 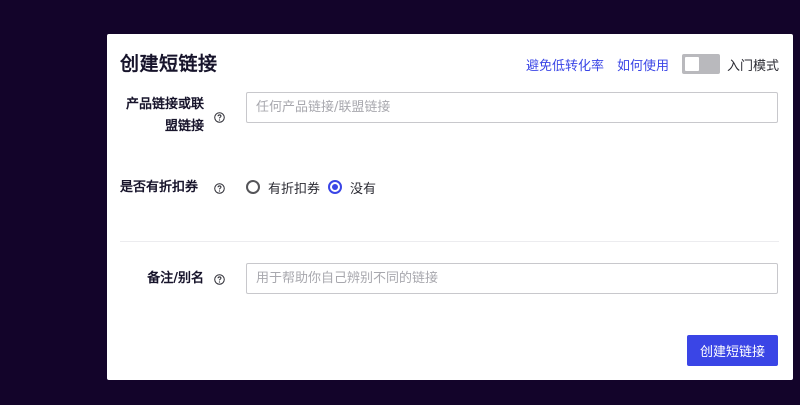 What do you see at coordinates (162, 116) in the screenshot?
I see `product-link-label: 产品链接或联 盟链接` at bounding box center [162, 116].